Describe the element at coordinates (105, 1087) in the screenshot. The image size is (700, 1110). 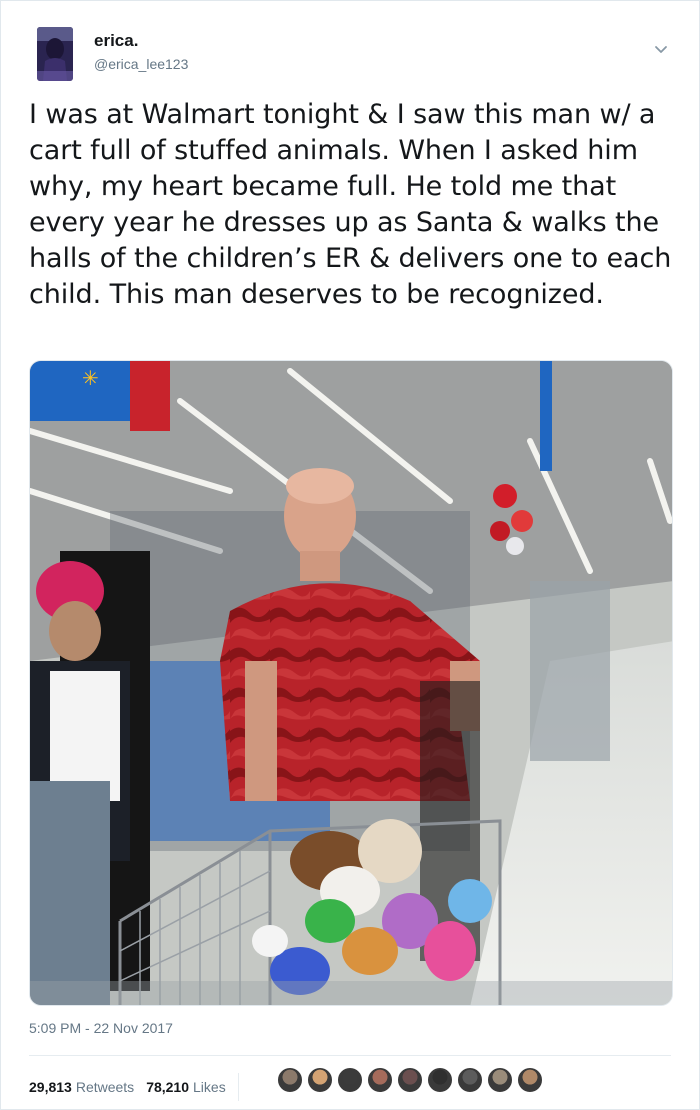
I see `retweets-label: Retweets` at that location.